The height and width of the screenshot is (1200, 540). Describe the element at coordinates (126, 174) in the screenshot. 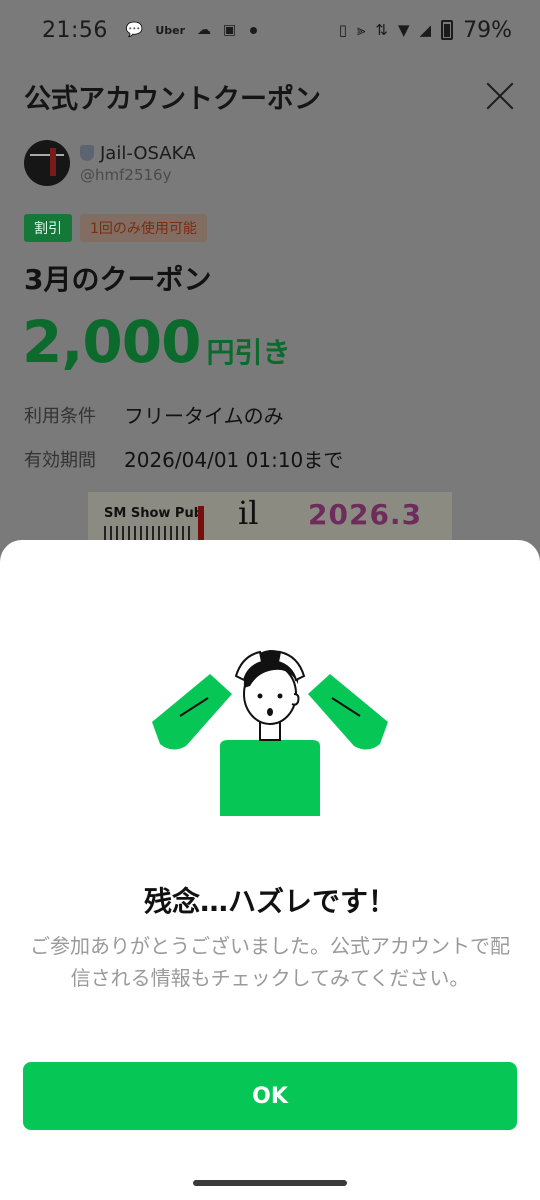

I see `account-handle: @hmf2516y` at that location.